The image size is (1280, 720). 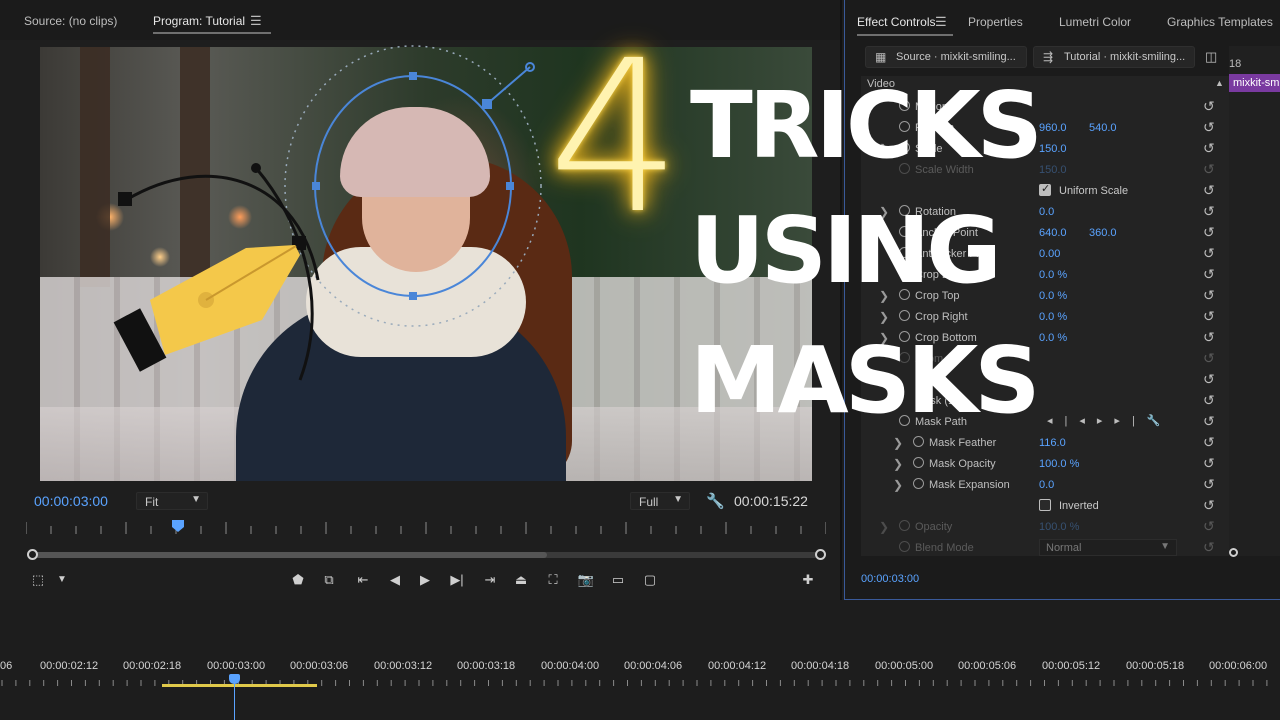 What do you see at coordinates (32, 554) in the screenshot?
I see `zoom-scroll-start-handle` at bounding box center [32, 554].